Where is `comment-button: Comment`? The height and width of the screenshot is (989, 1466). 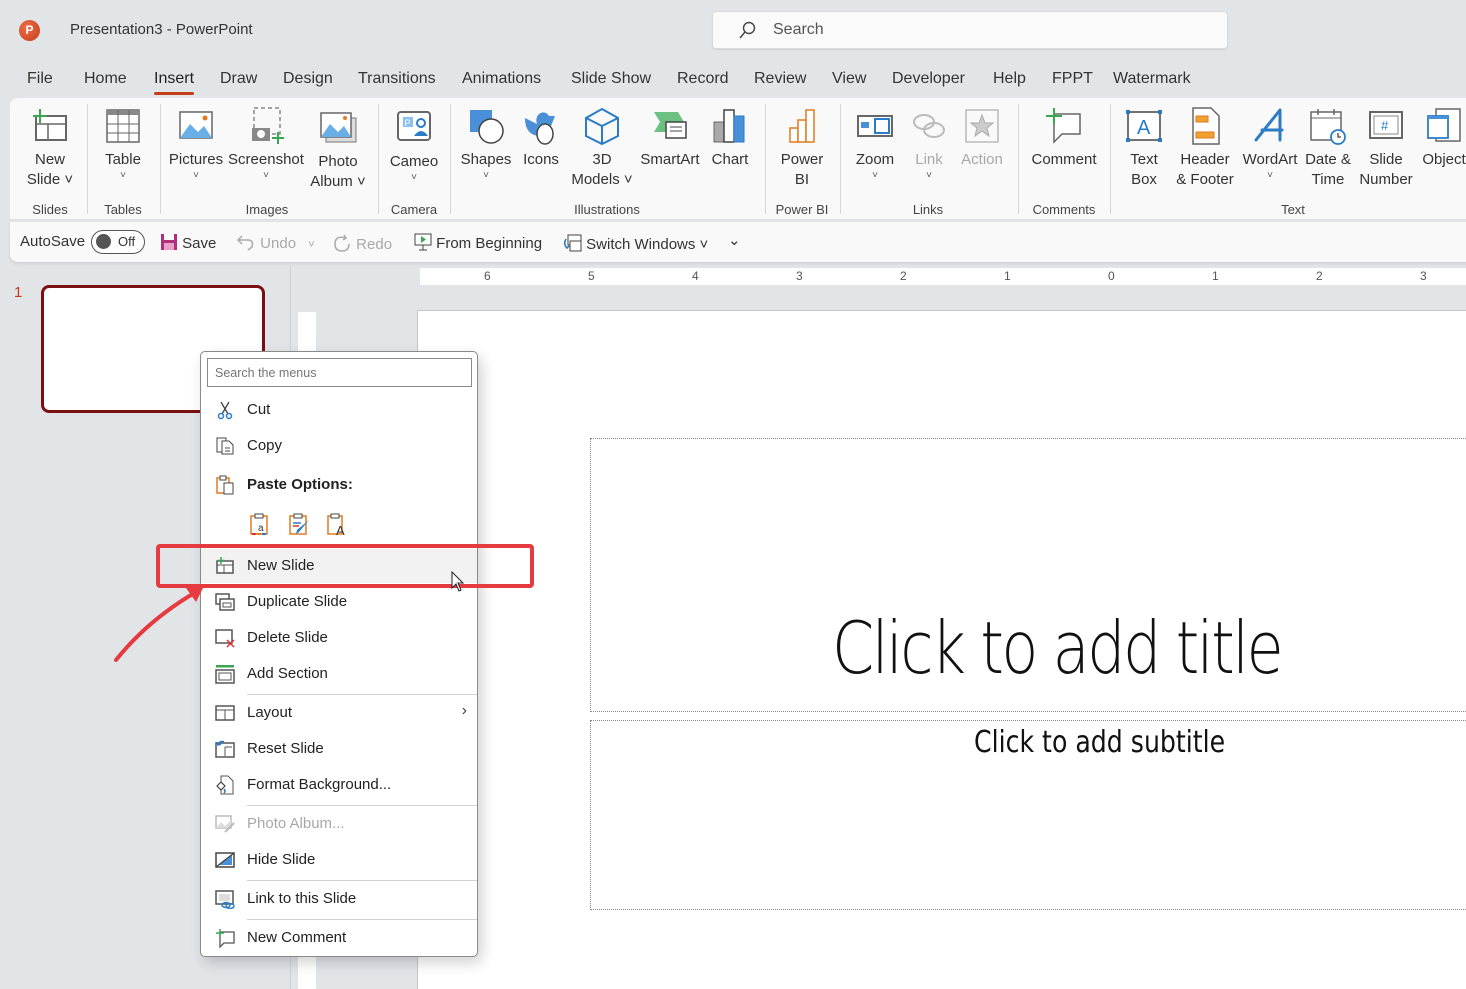 comment-button: Comment is located at coordinates (1064, 138).